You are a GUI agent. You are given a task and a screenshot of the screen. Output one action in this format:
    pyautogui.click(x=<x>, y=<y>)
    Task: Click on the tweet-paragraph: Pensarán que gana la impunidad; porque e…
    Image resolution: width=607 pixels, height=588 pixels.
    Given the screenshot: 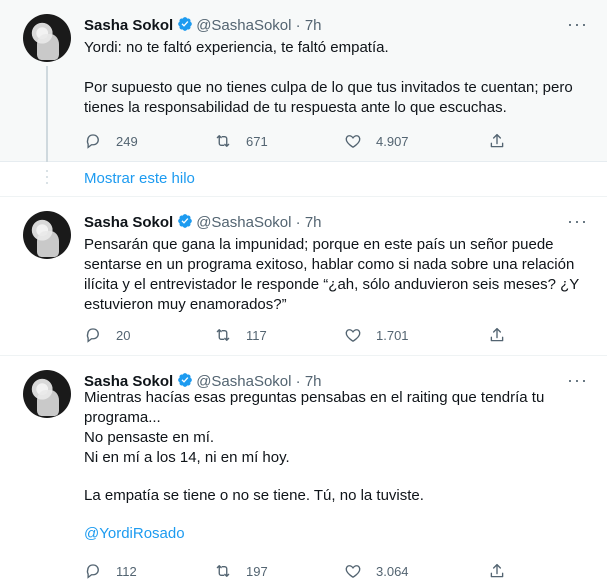 What is the action you would take?
    pyautogui.click(x=331, y=274)
    